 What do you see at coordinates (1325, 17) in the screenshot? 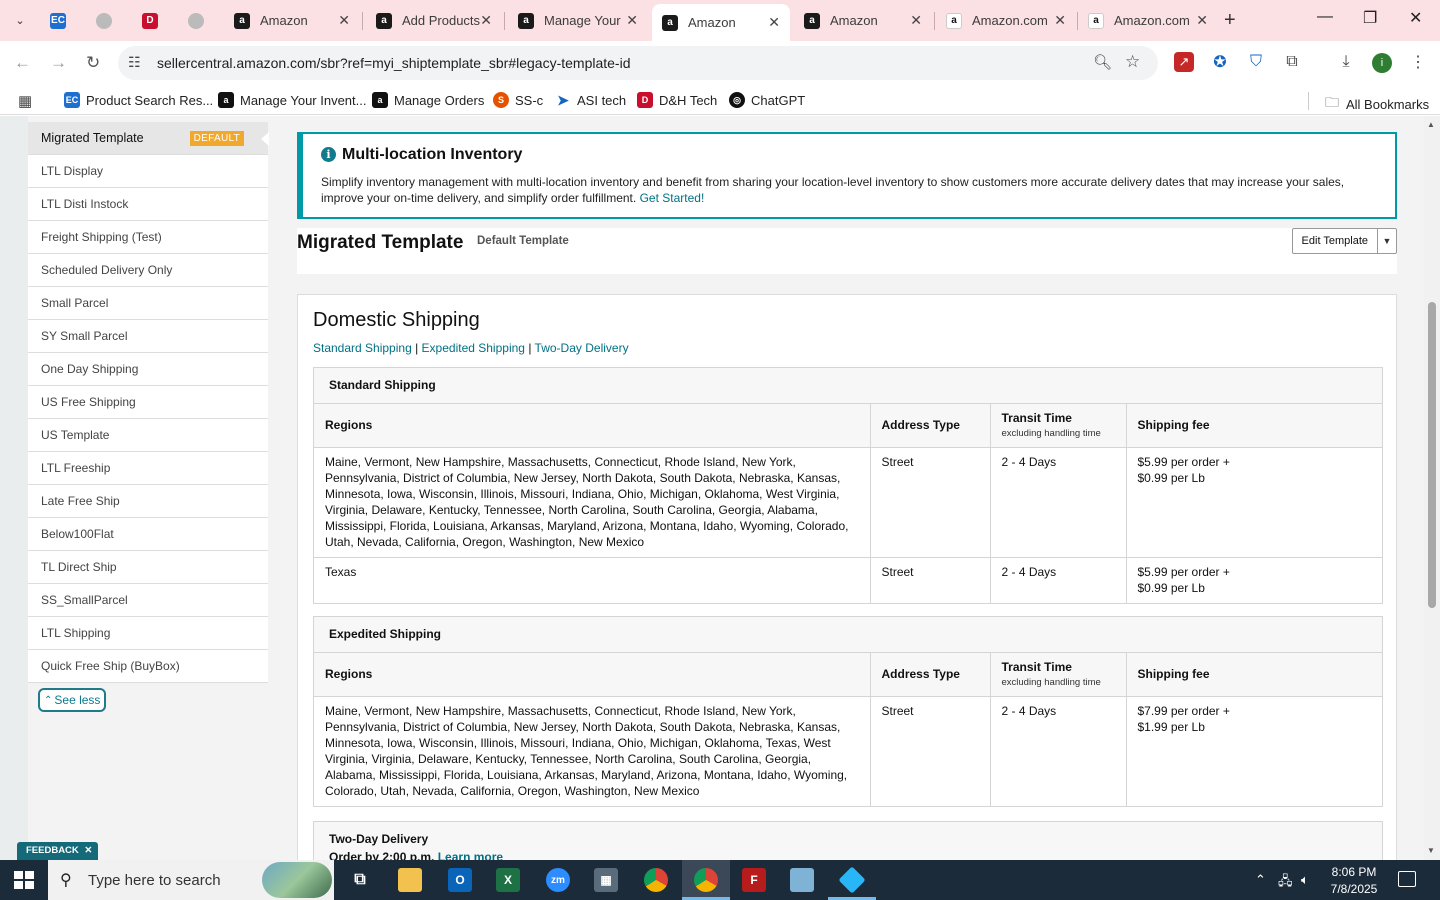
I see `minimize-icon: —` at bounding box center [1325, 17].